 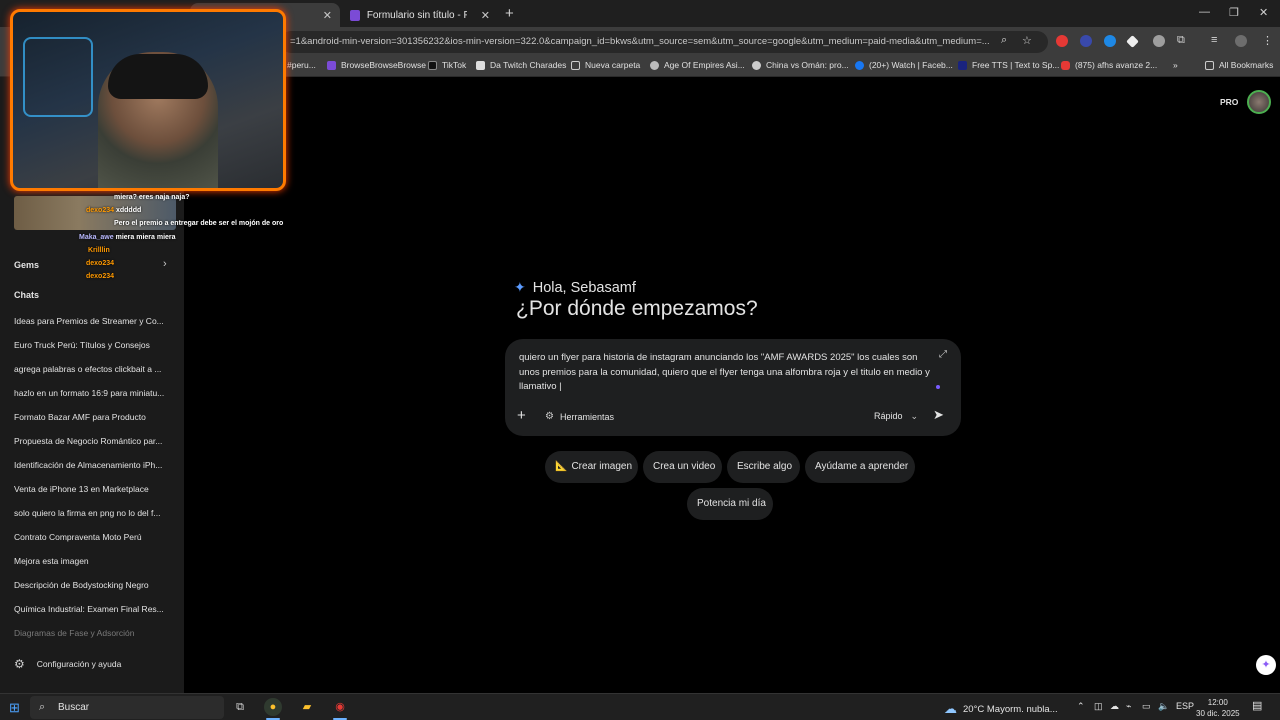 What do you see at coordinates (99, 250) in the screenshot?
I see `chat-line: Krilllin` at bounding box center [99, 250].